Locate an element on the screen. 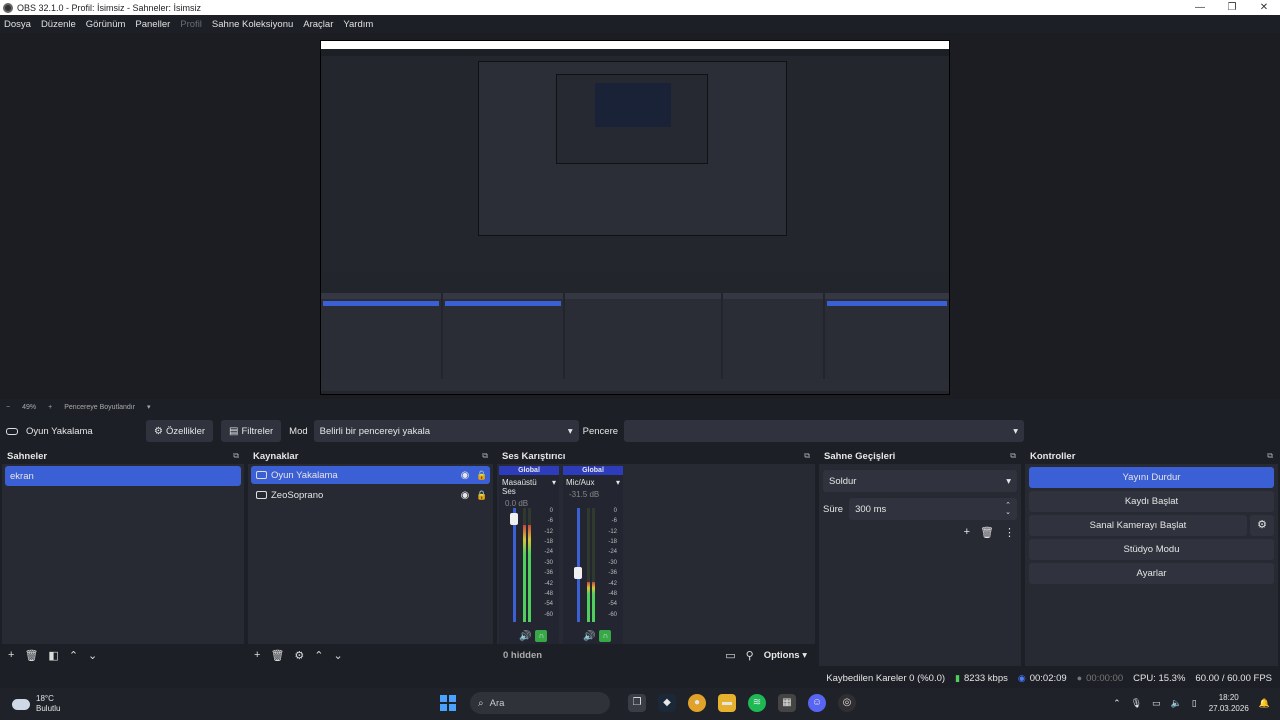  menu-paneller: Paneller is located at coordinates (152, 24).